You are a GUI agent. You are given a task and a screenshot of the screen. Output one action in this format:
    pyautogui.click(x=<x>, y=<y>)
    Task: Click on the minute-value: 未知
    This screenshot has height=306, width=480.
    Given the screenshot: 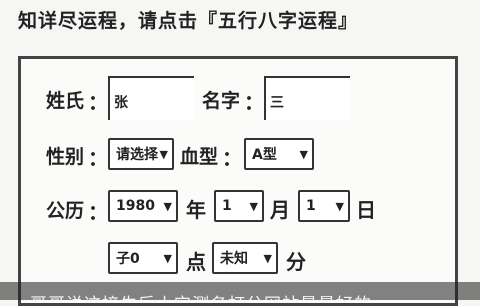 What is the action you would take?
    pyautogui.click(x=234, y=259)
    